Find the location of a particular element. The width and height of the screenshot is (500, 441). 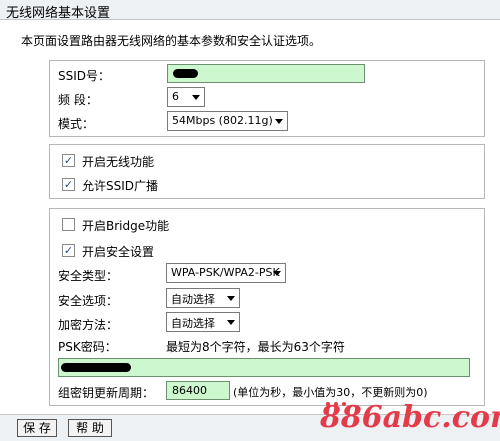

title-bar: 无线网络基本设置 is located at coordinates (250, 10).